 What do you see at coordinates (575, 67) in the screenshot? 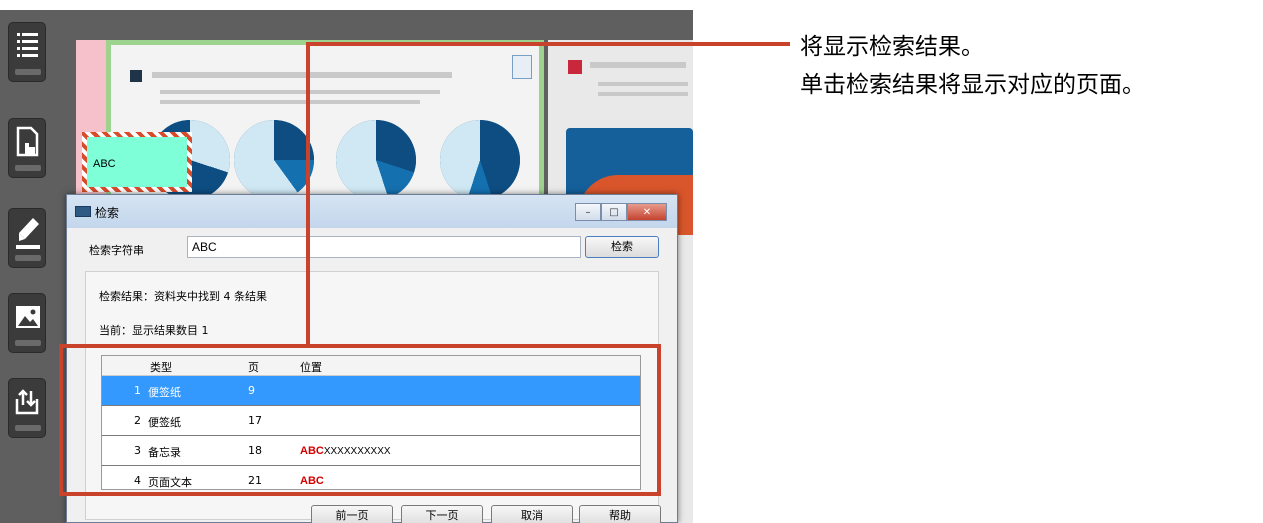
I see `section-marker-red` at bounding box center [575, 67].